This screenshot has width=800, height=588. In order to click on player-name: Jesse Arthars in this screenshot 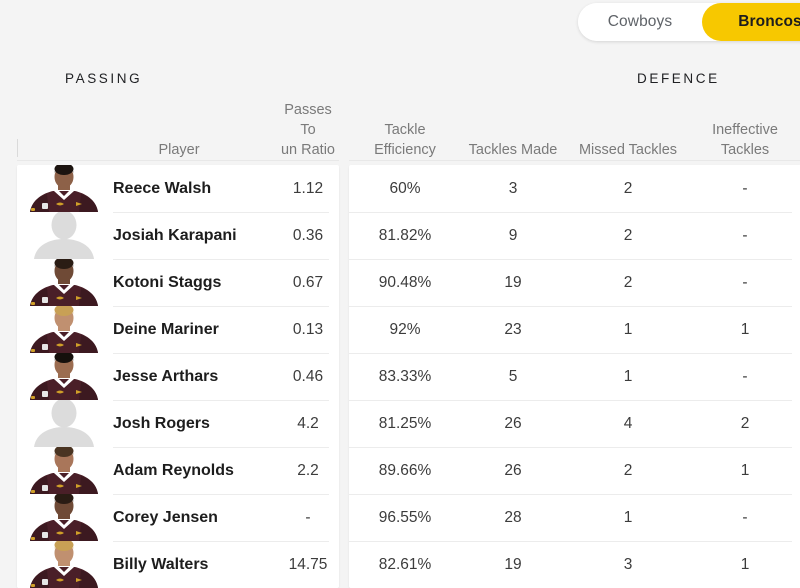, I will do `click(166, 376)`.